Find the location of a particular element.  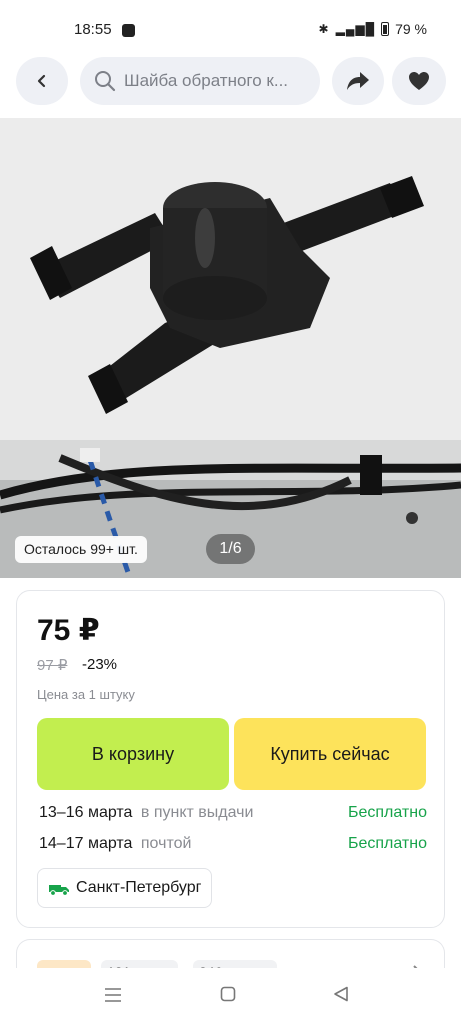

back-arrow-icon is located at coordinates (41, 81).